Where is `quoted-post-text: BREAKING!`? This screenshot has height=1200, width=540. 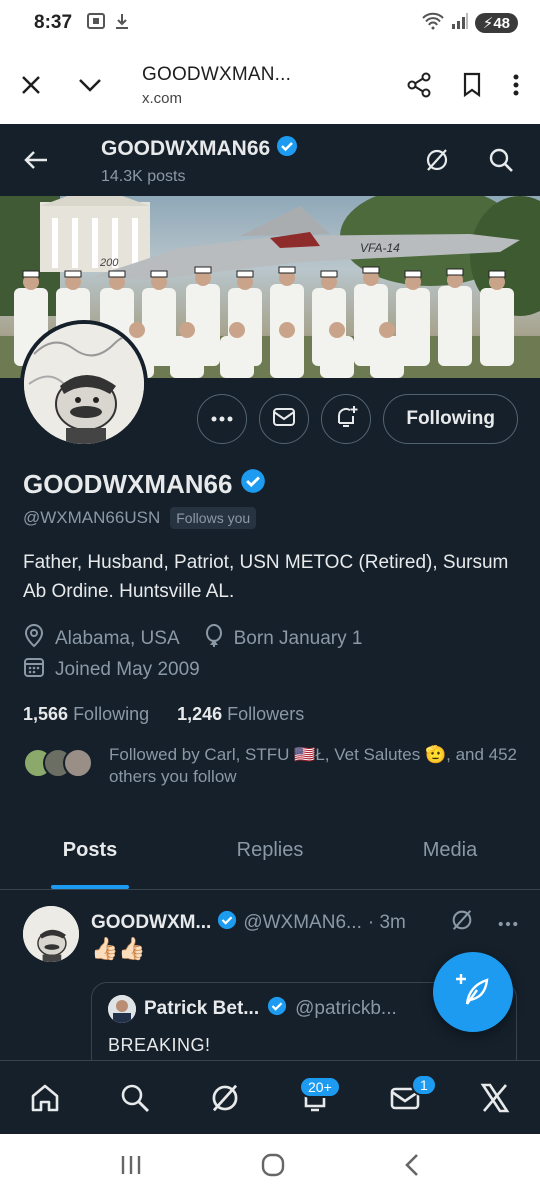
quoted-post-text: BREAKING! is located at coordinates (159, 1045).